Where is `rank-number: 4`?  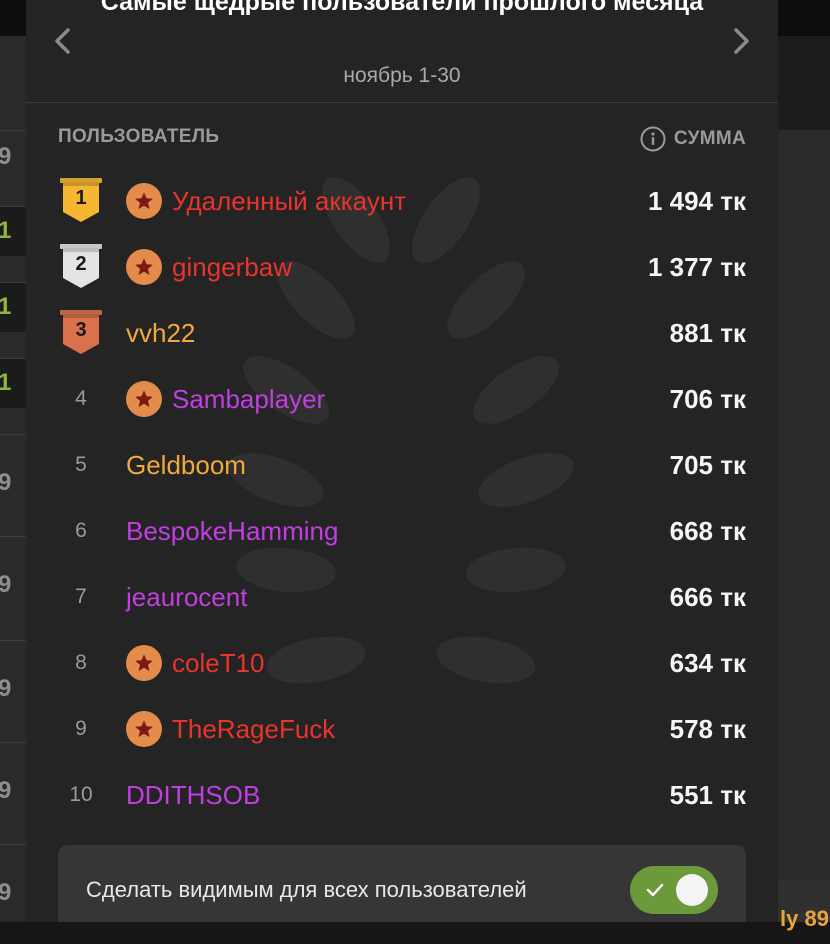
rank-number: 4 is located at coordinates (81, 398).